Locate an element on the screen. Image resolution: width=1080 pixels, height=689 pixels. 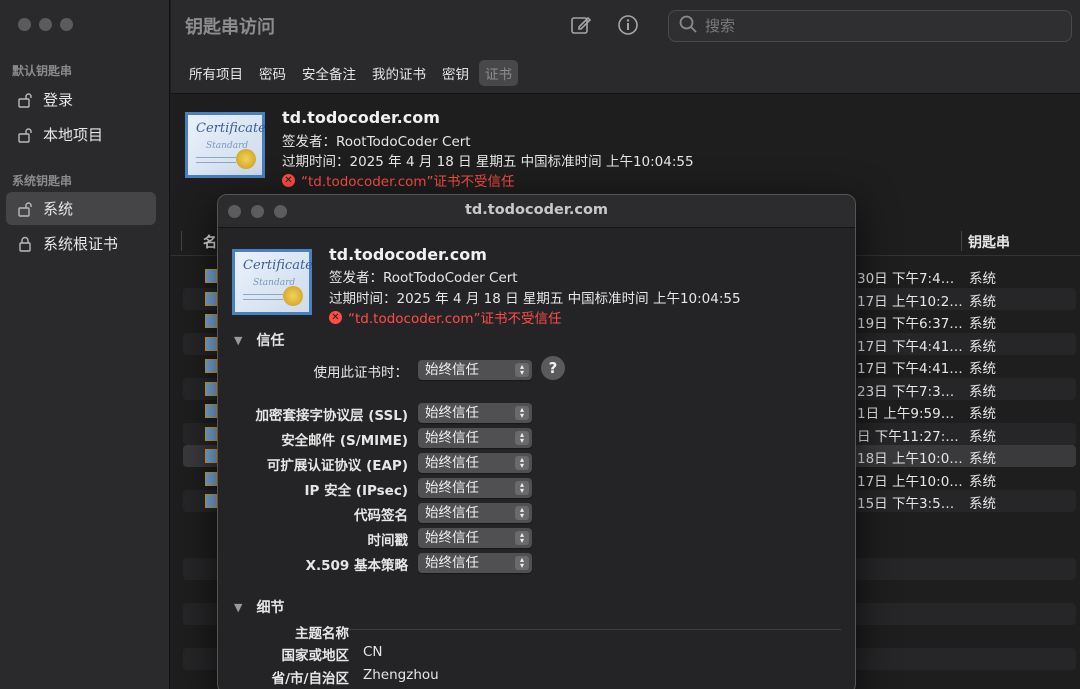
policy-popup-smime: 始终信任 ▴ ▾ is located at coordinates (475, 438).